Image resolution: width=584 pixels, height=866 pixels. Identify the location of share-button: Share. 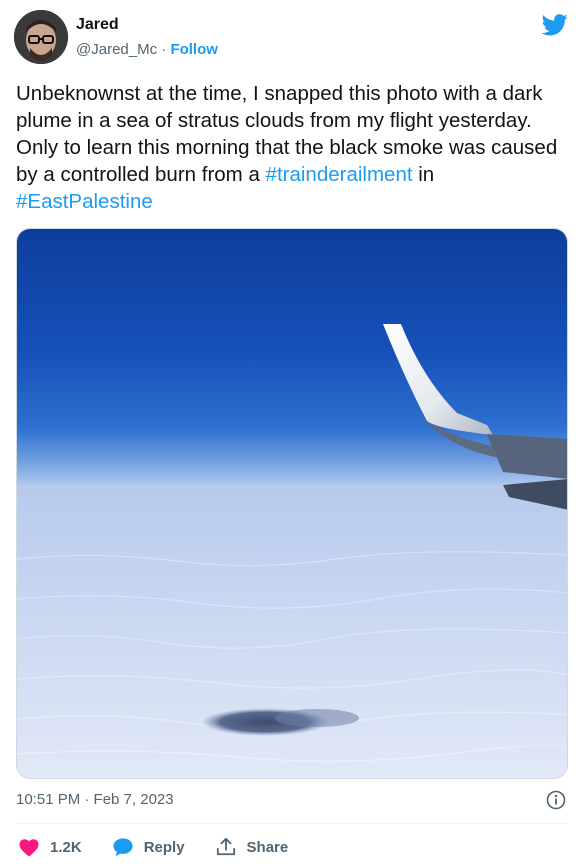
(252, 847).